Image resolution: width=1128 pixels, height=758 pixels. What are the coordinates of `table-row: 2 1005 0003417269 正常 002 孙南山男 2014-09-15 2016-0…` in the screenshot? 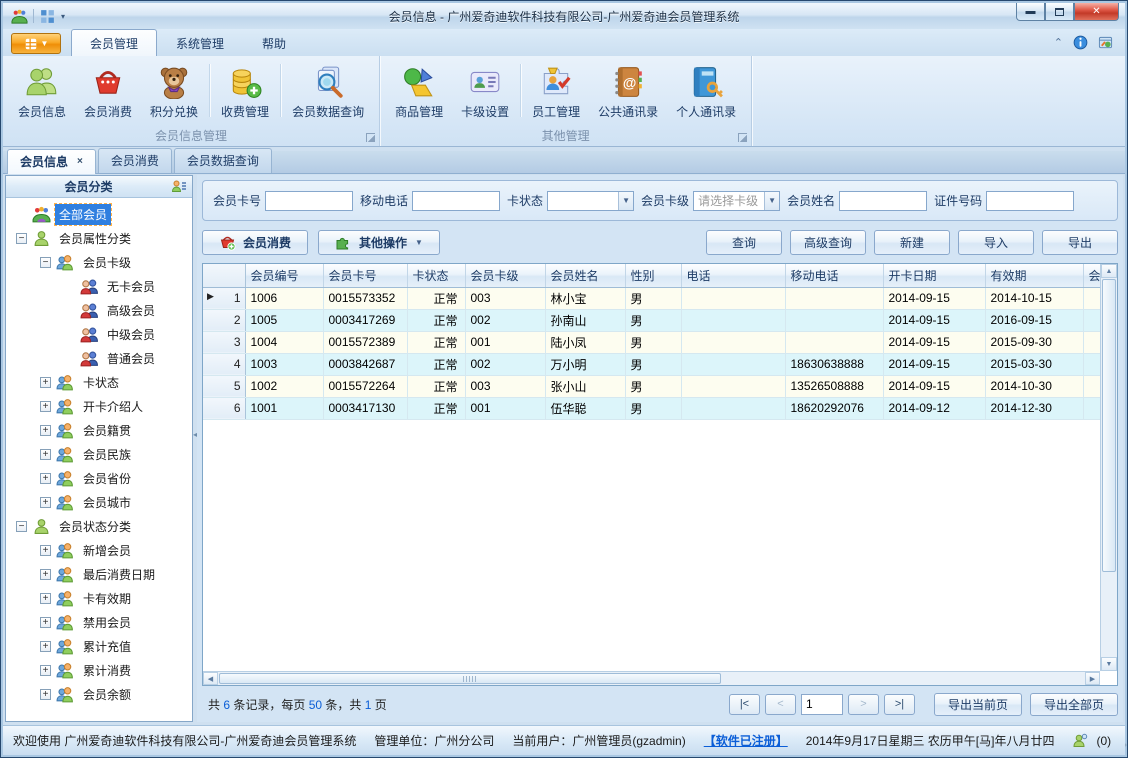 It's located at (656, 320).